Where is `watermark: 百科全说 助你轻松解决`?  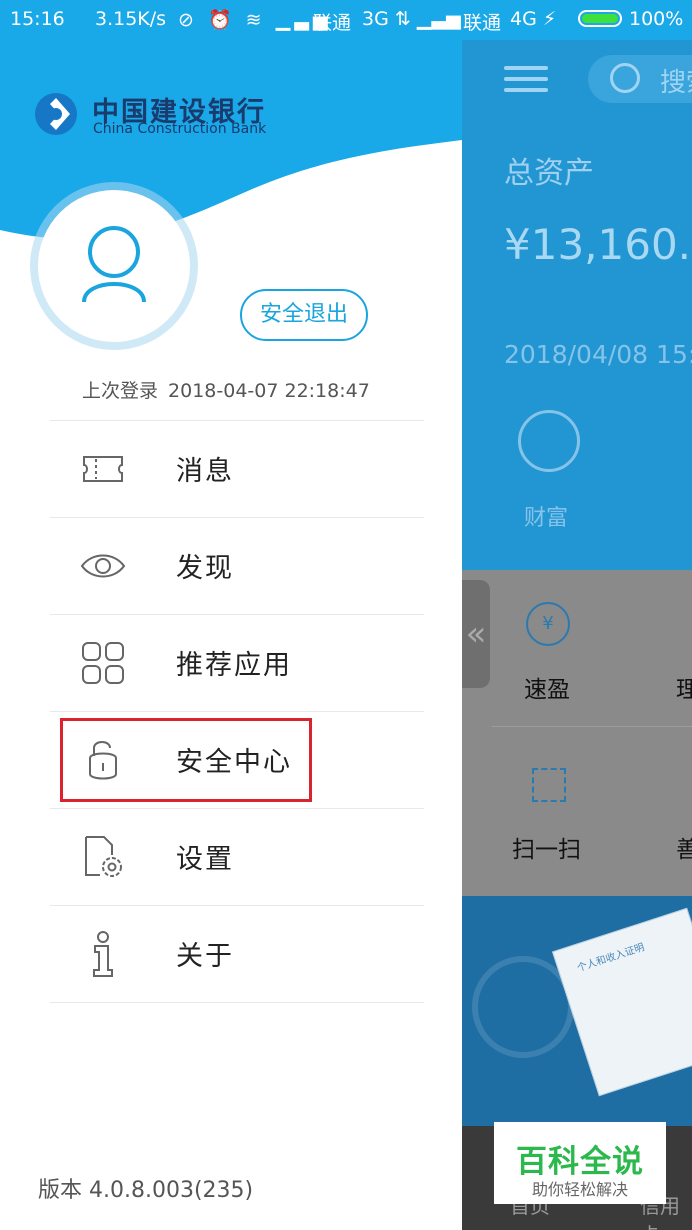 watermark: 百科全说 助你轻松解决 is located at coordinates (580, 1163).